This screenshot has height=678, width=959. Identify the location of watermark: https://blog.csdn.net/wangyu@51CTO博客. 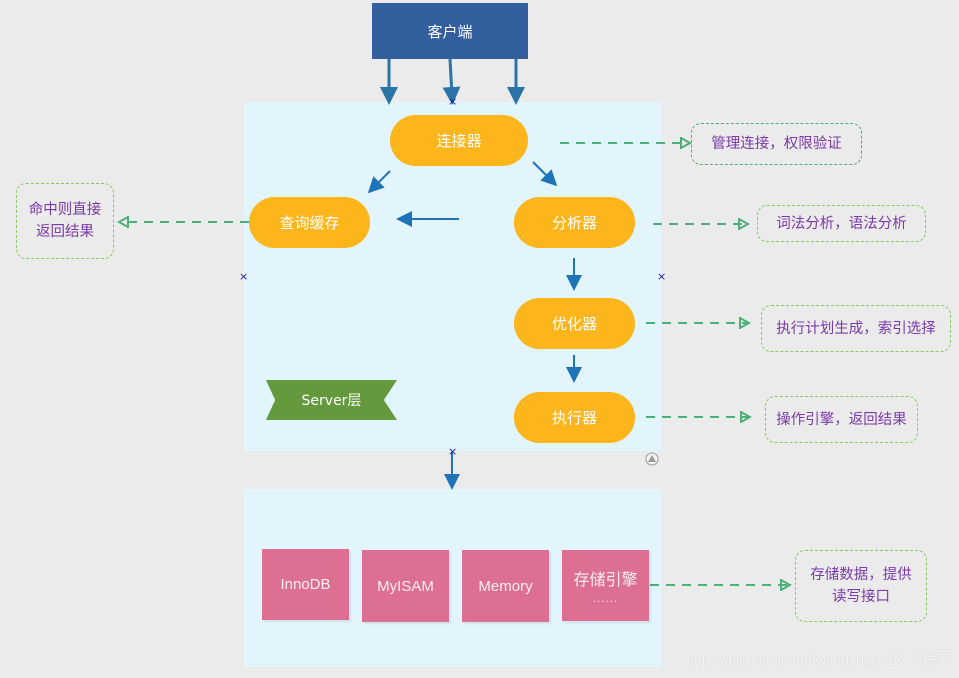
(818, 660).